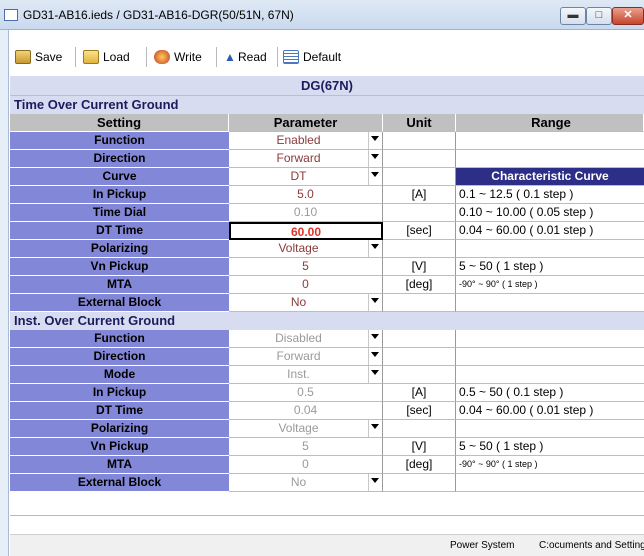 Image resolution: width=644 pixels, height=556 pixels. I want to click on parameter-value: Inst., so click(298, 374).